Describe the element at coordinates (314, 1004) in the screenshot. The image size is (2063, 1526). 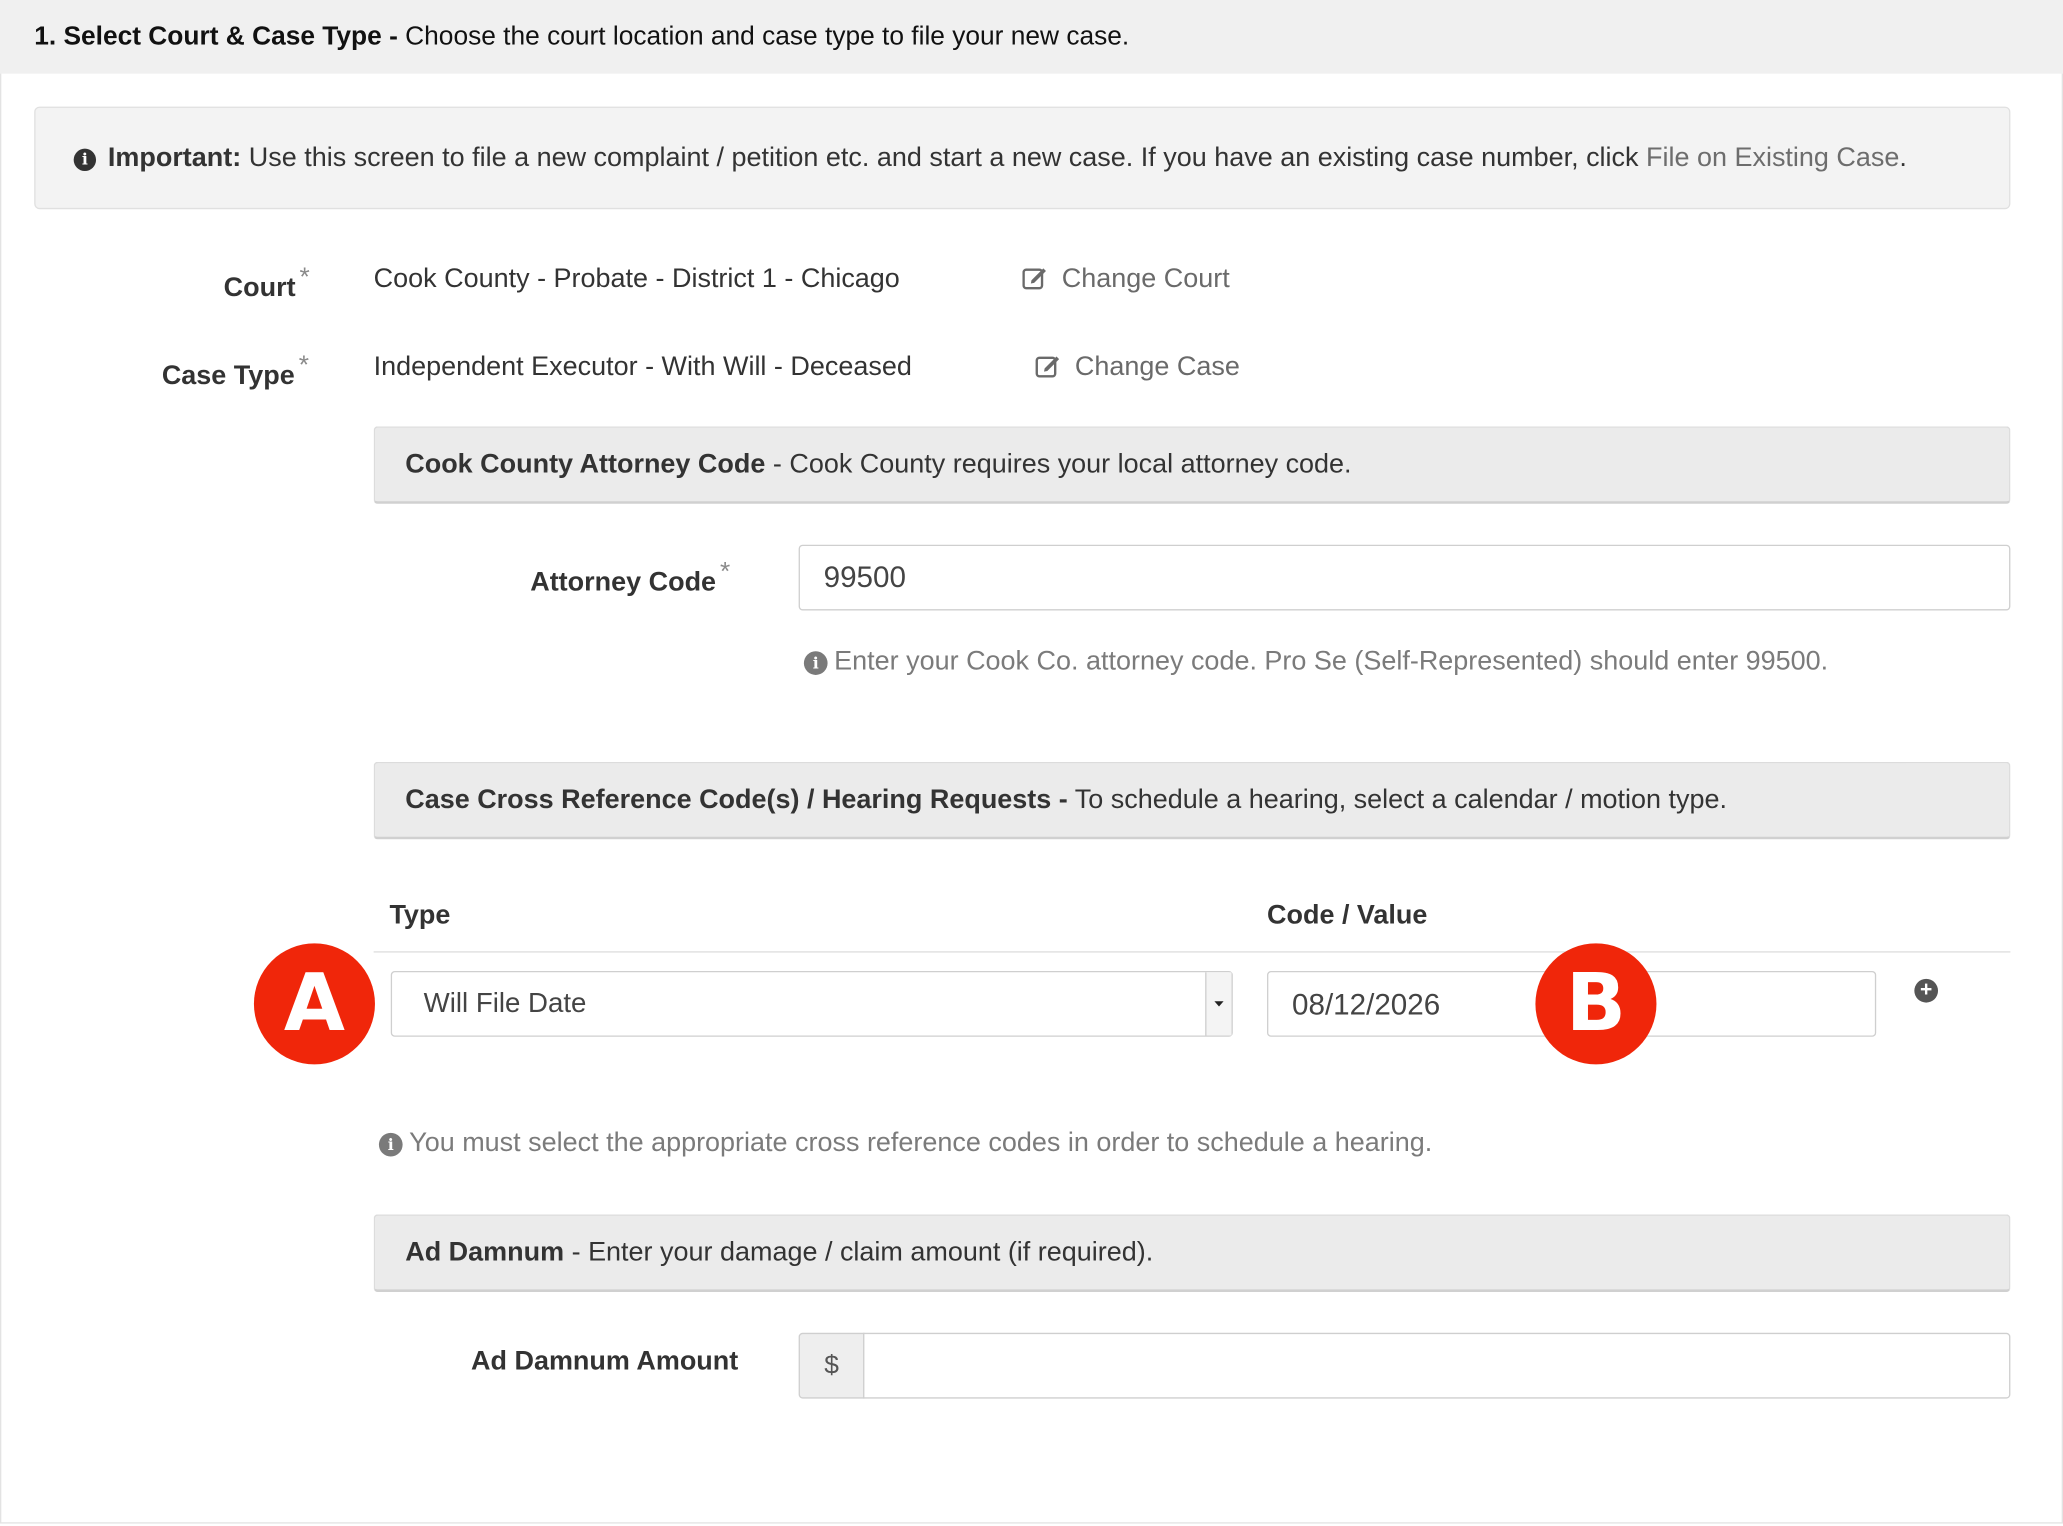
I see `annotation-badge-a: A` at that location.